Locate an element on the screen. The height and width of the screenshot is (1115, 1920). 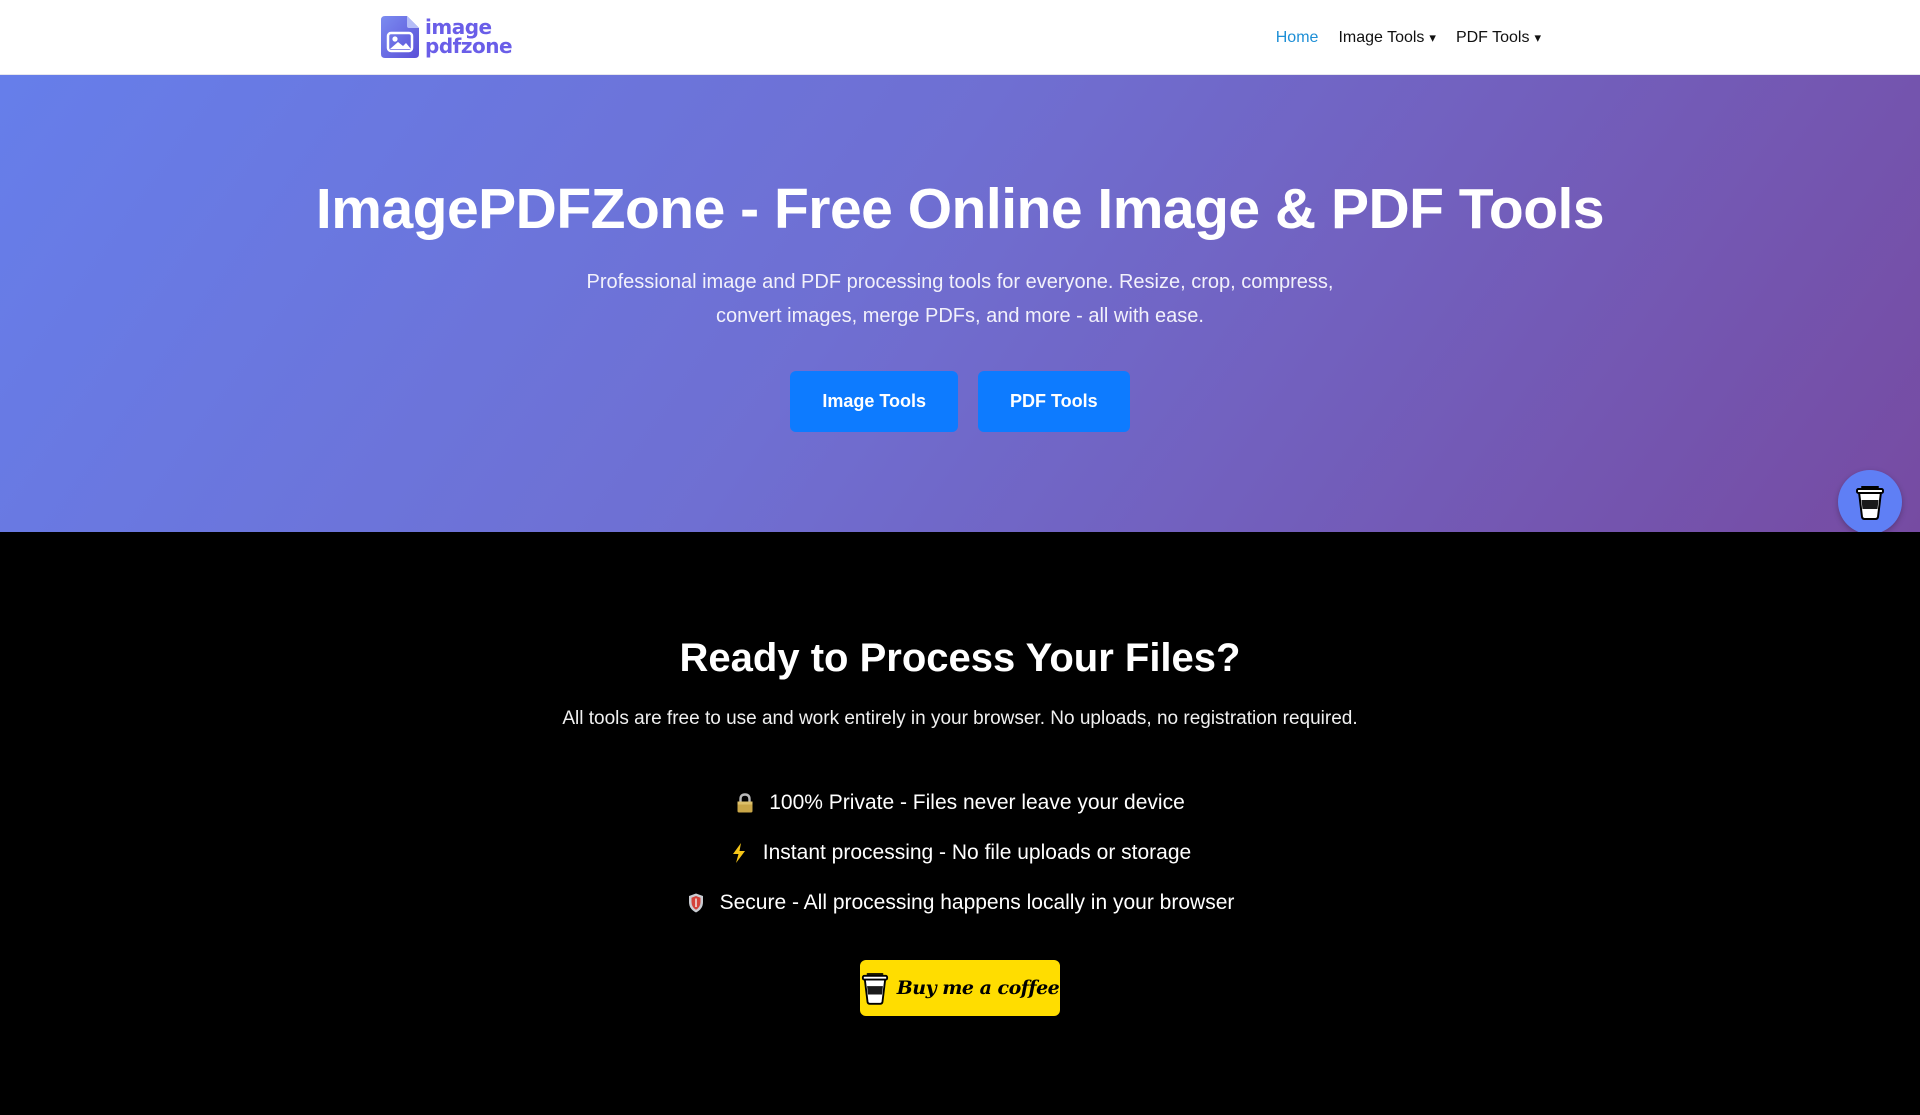
lightning-icon is located at coordinates (739, 853).